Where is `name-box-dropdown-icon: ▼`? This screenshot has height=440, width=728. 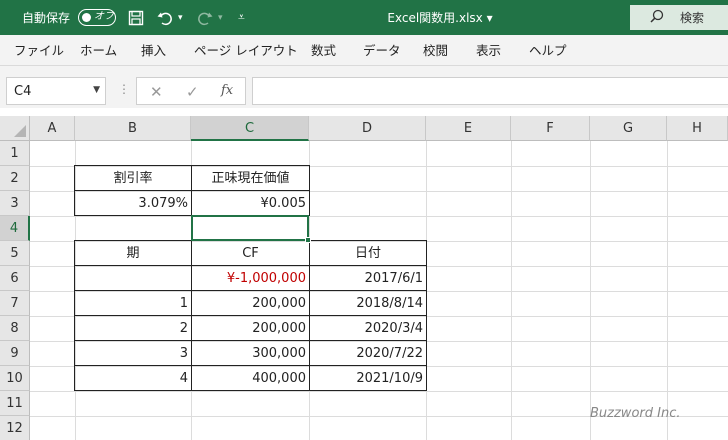
name-box-dropdown-icon: ▼ is located at coordinates (96, 90).